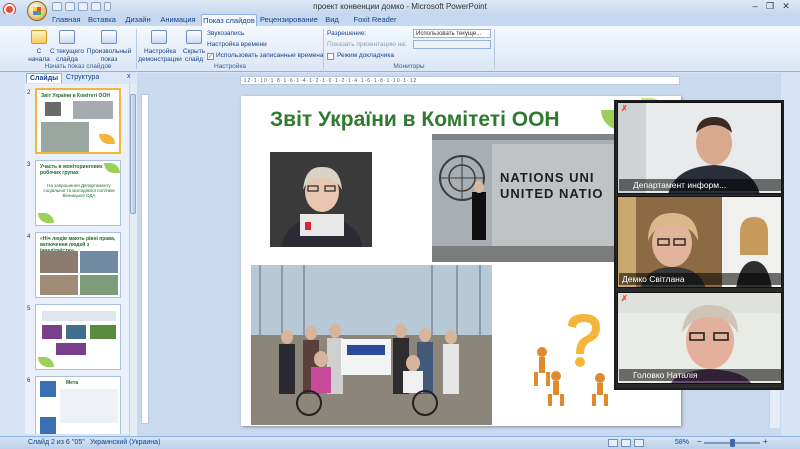  I want to click on question-mark-icon, so click(571, 360).